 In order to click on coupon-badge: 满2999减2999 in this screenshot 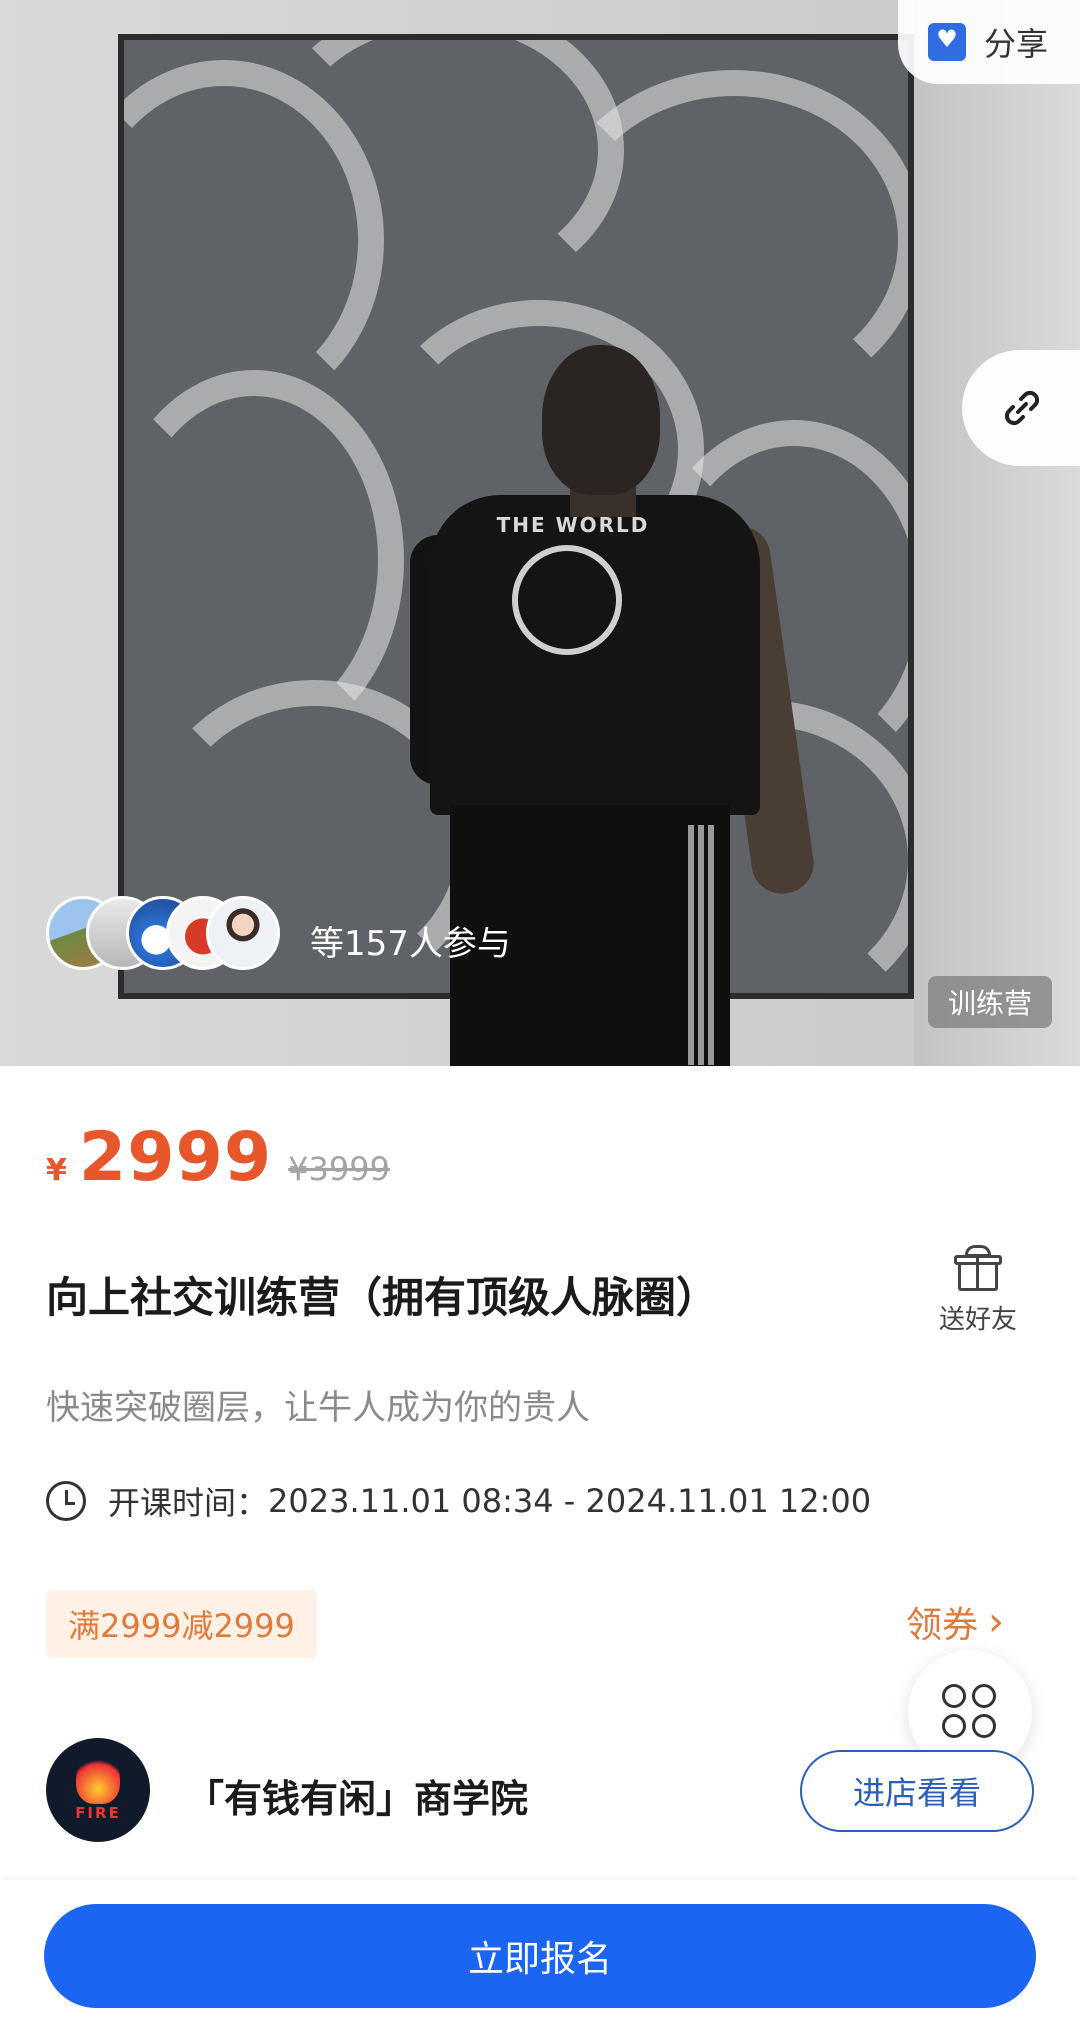, I will do `click(181, 1624)`.